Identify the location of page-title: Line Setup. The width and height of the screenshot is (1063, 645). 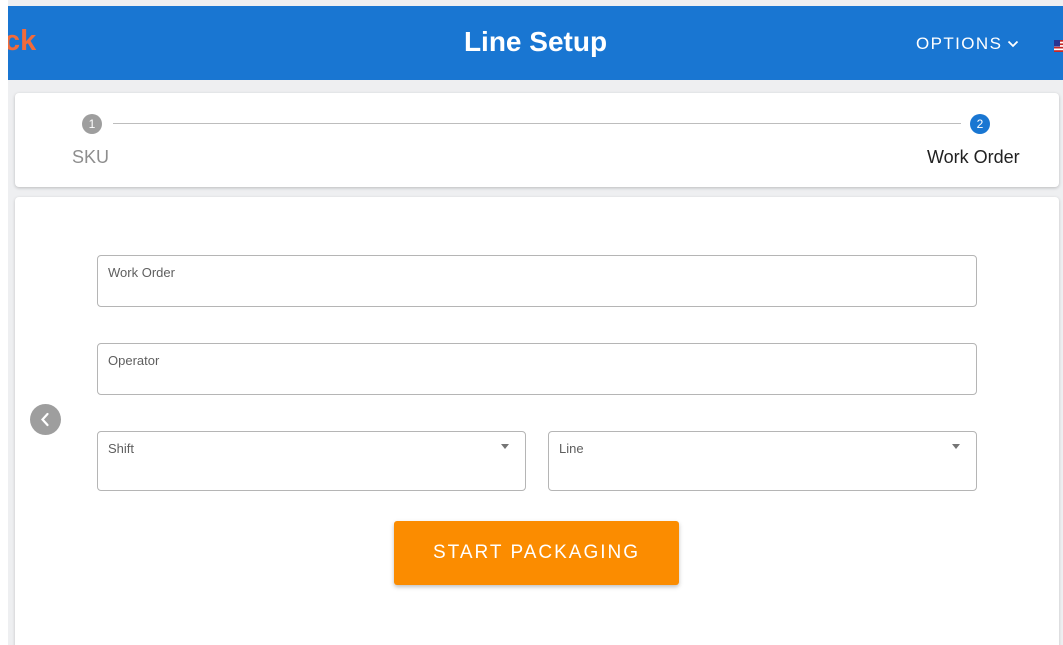
(535, 41).